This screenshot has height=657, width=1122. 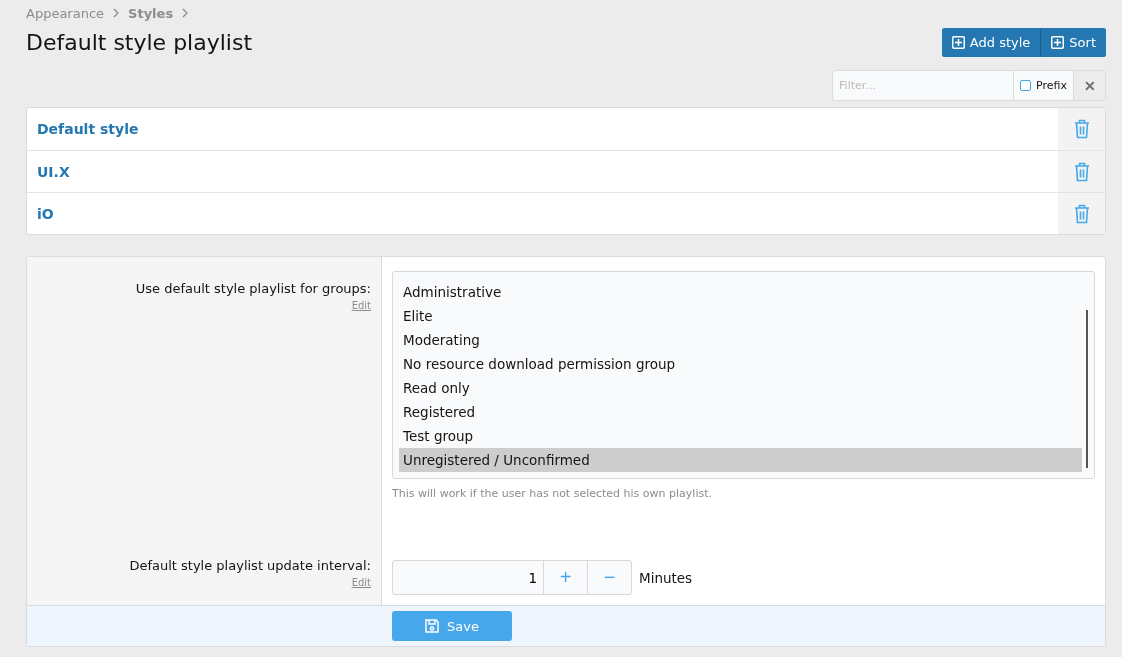 What do you see at coordinates (666, 577) in the screenshot?
I see `unit-label: Minutes` at bounding box center [666, 577].